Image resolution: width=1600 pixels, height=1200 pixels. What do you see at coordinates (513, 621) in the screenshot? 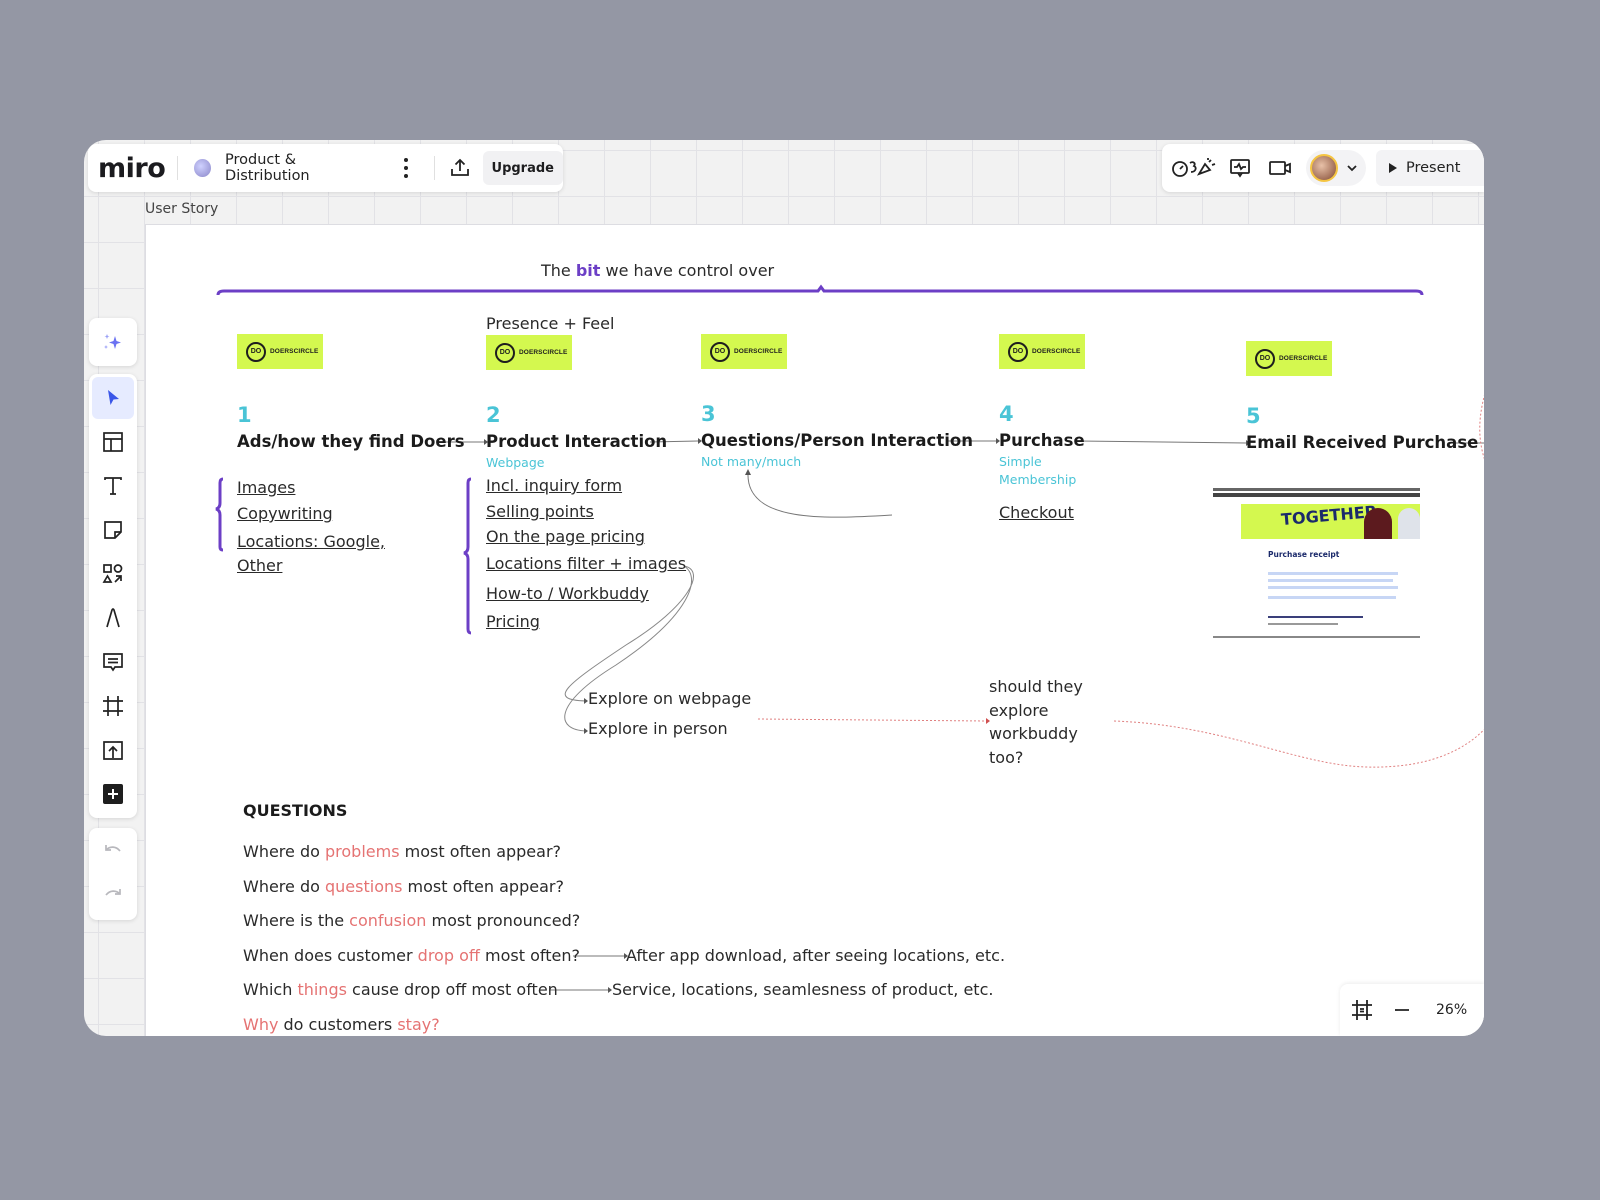
I see `list-item: Pricing` at bounding box center [513, 621].